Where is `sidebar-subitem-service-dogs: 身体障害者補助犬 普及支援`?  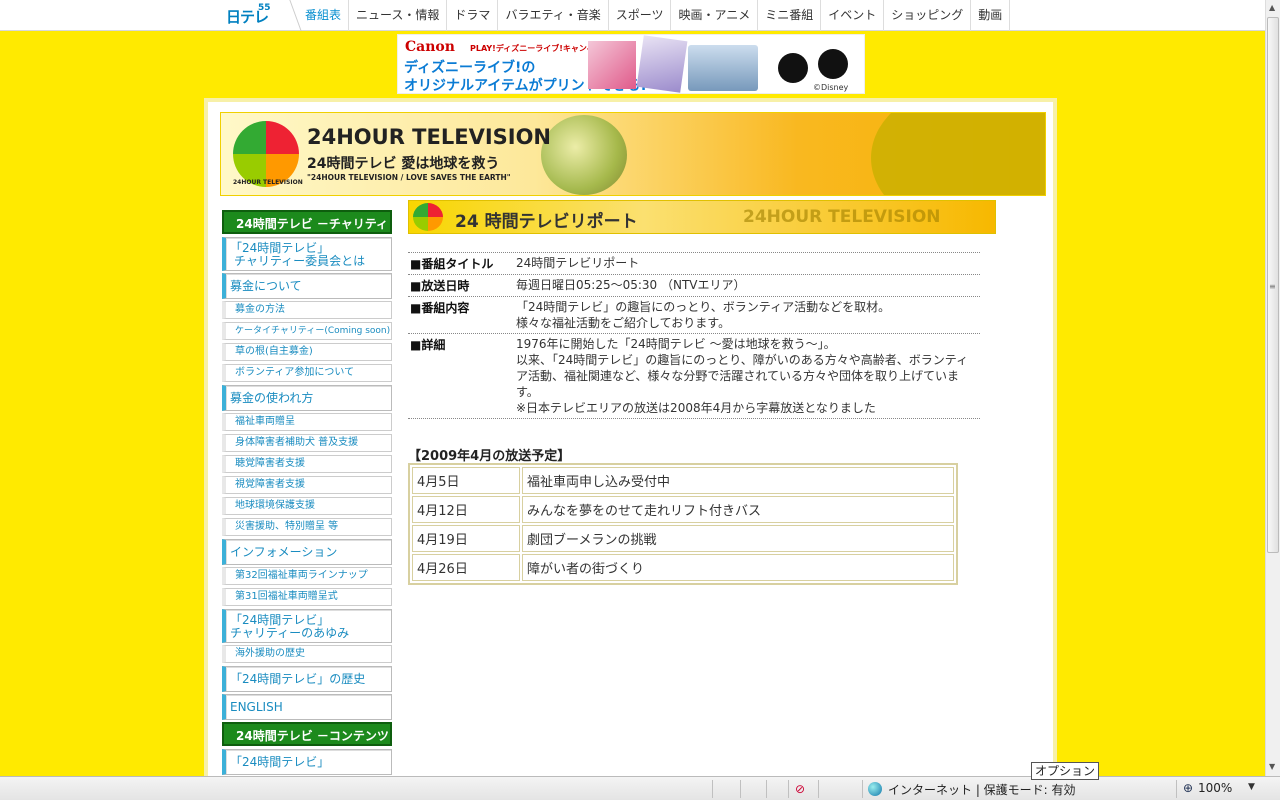
sidebar-subitem-service-dogs: 身体障害者補助犬 普及支援 is located at coordinates (307, 443).